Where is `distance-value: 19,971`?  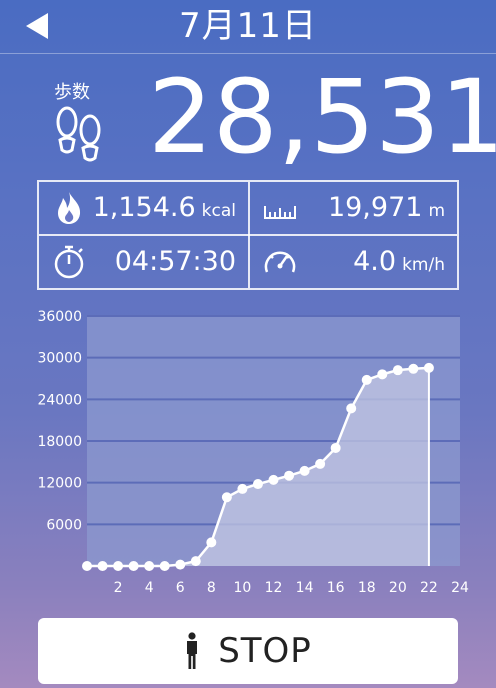 distance-value: 19,971 is located at coordinates (375, 207).